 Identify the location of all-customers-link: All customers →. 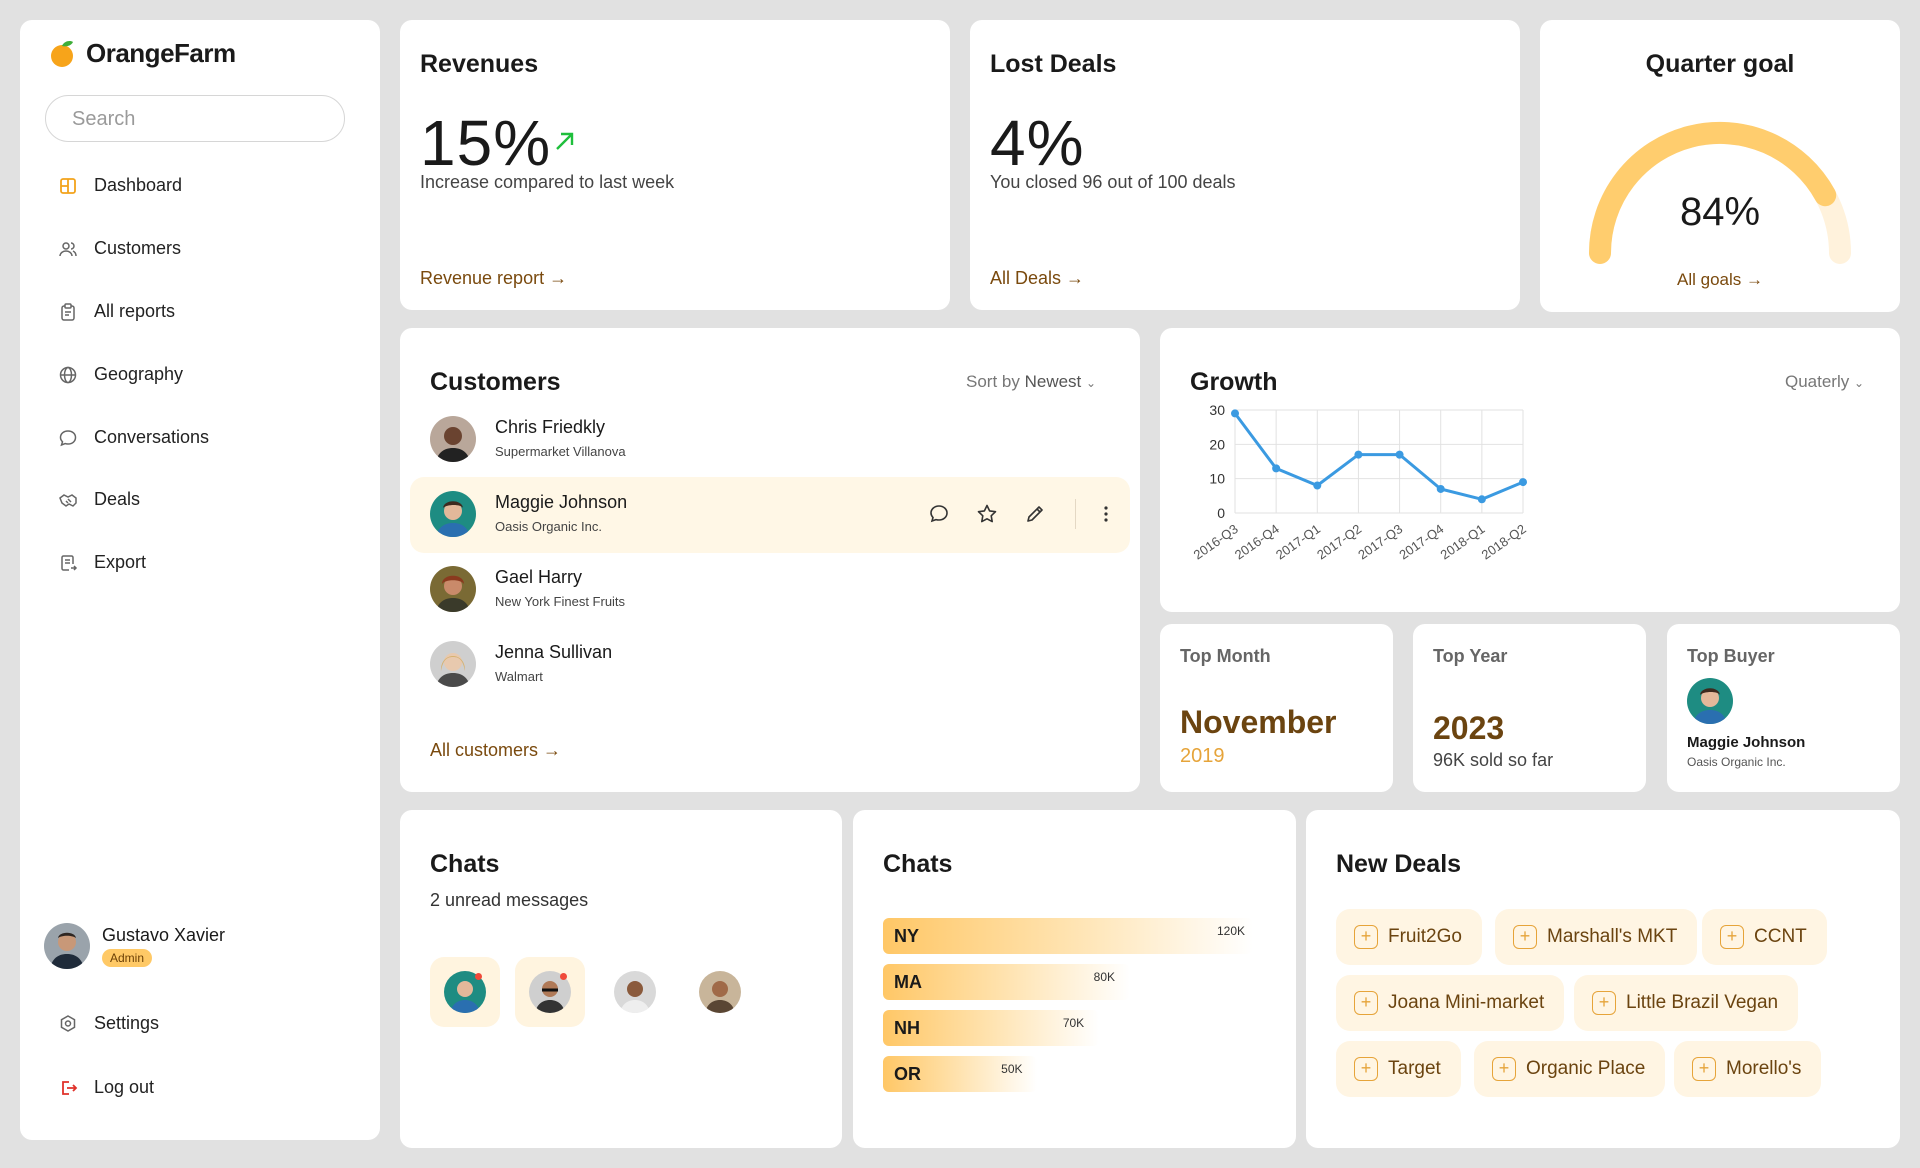
(495, 750).